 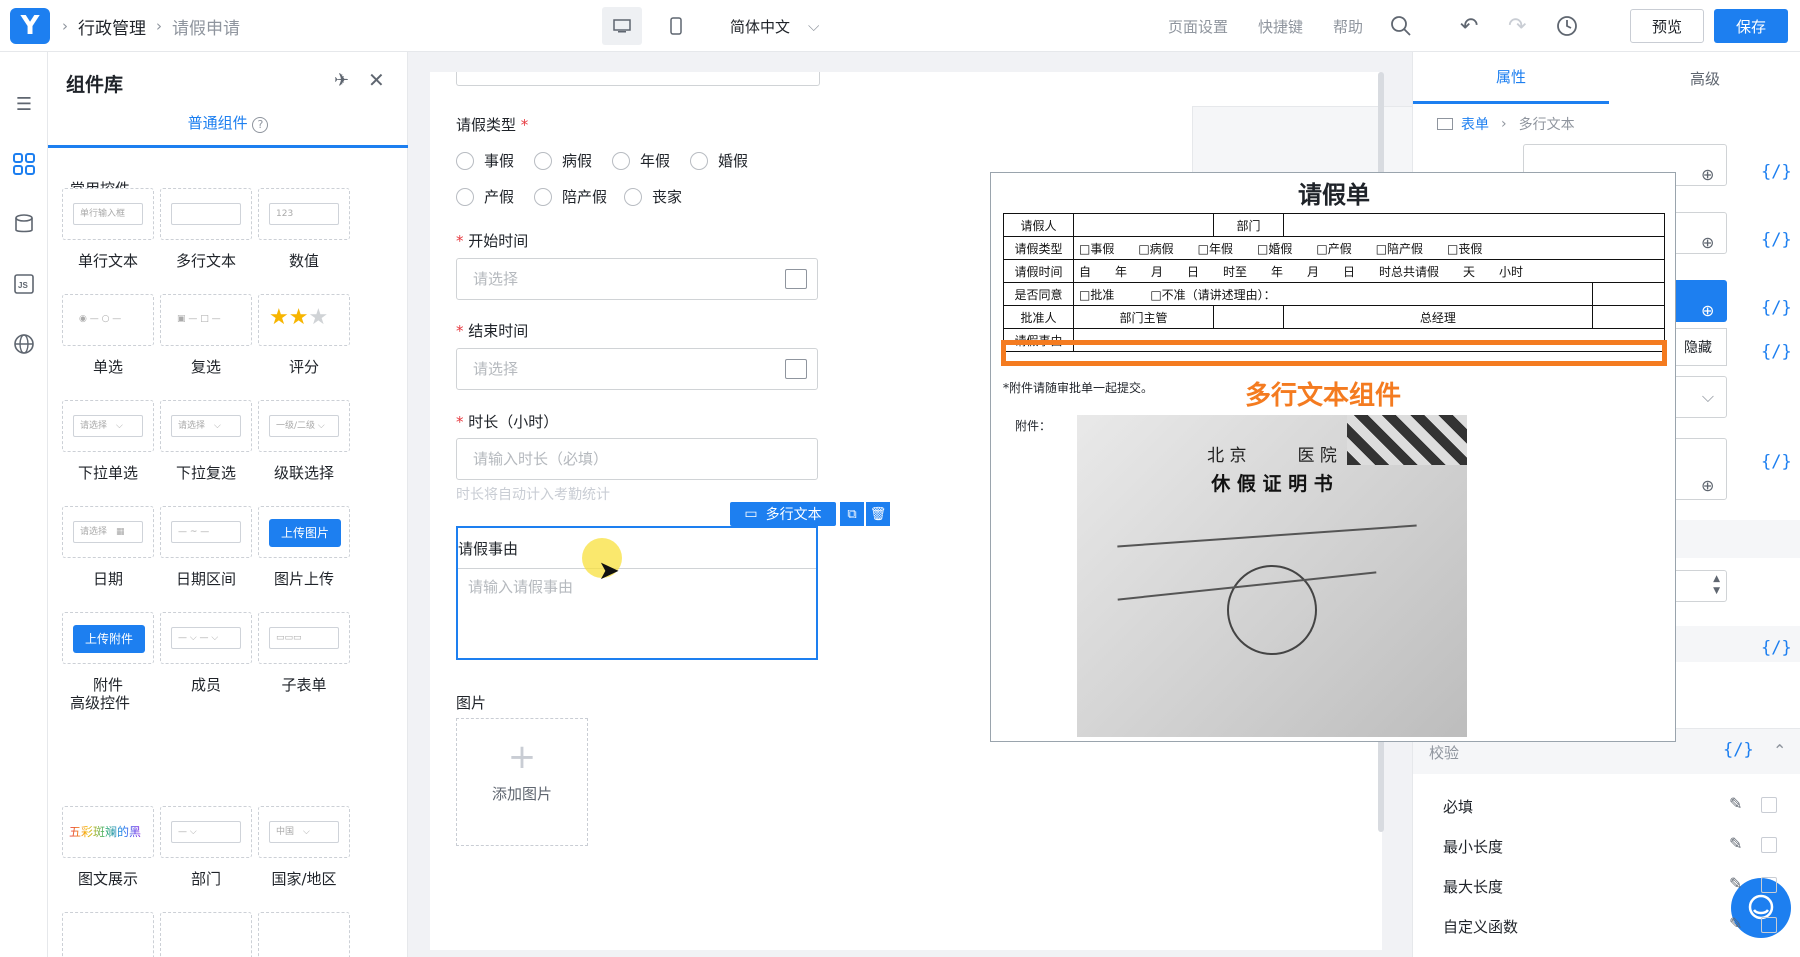 What do you see at coordinates (774, 26) in the screenshot?
I see `language-select: 简体中文 ⌵` at bounding box center [774, 26].